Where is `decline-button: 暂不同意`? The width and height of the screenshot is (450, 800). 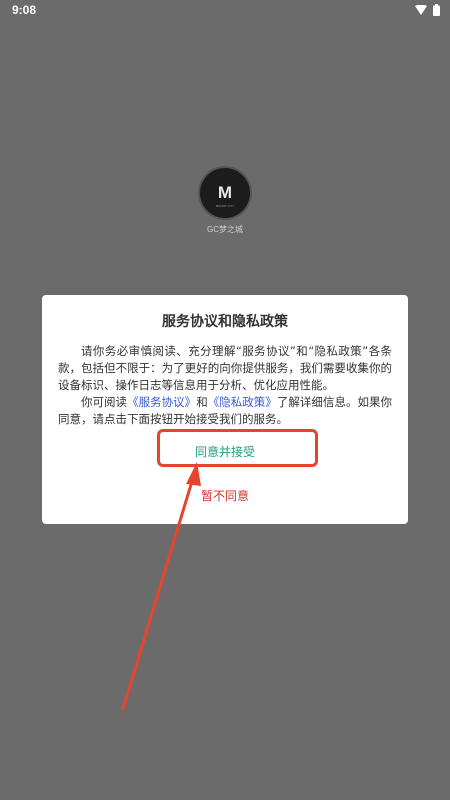 decline-button: 暂不同意 is located at coordinates (225, 496).